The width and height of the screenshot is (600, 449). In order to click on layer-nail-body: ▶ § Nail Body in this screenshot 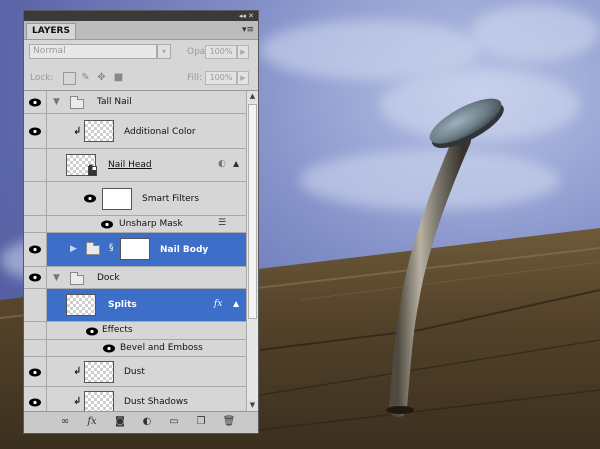, I will do `click(135, 250)`.